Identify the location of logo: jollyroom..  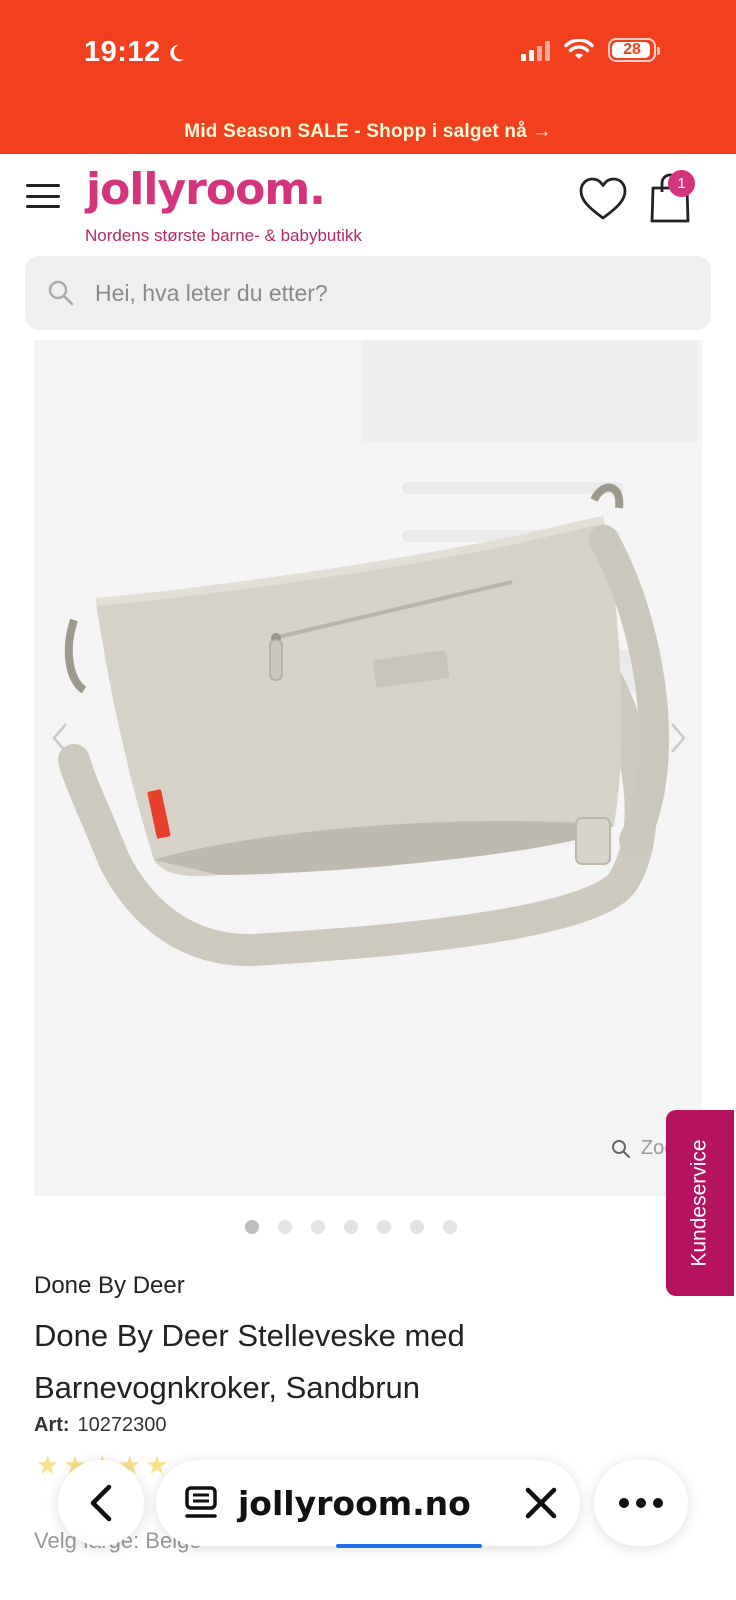
(206, 189).